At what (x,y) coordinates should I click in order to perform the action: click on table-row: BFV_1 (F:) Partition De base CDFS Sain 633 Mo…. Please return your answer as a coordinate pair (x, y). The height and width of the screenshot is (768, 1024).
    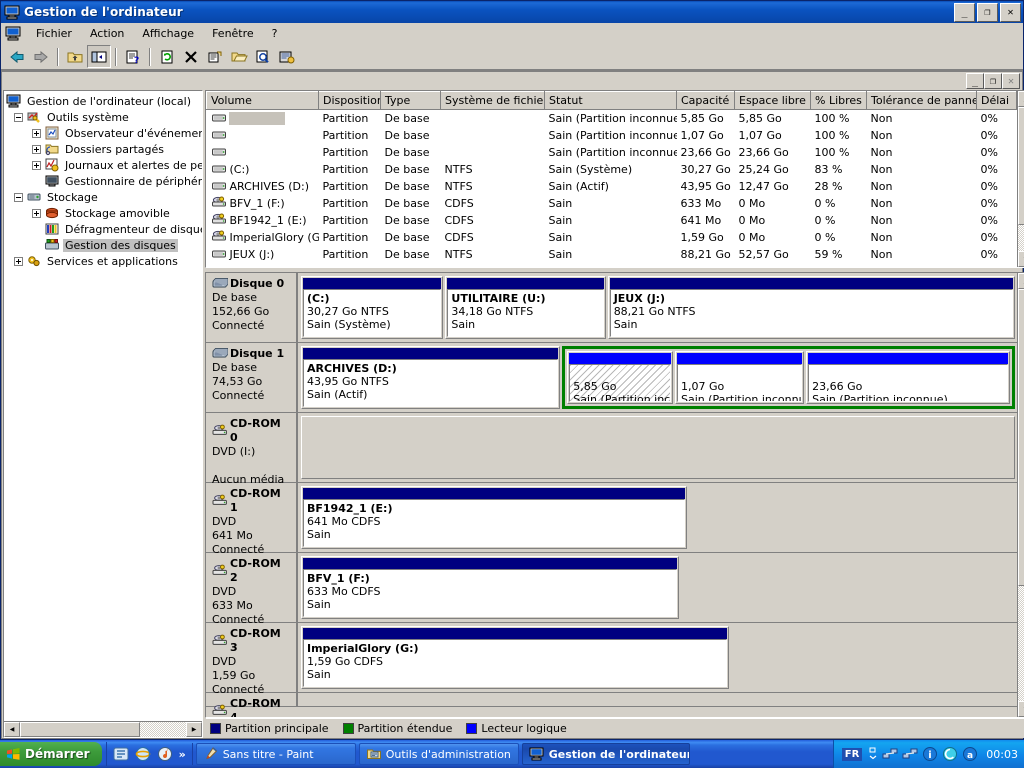
    Looking at the image, I should click on (612, 203).